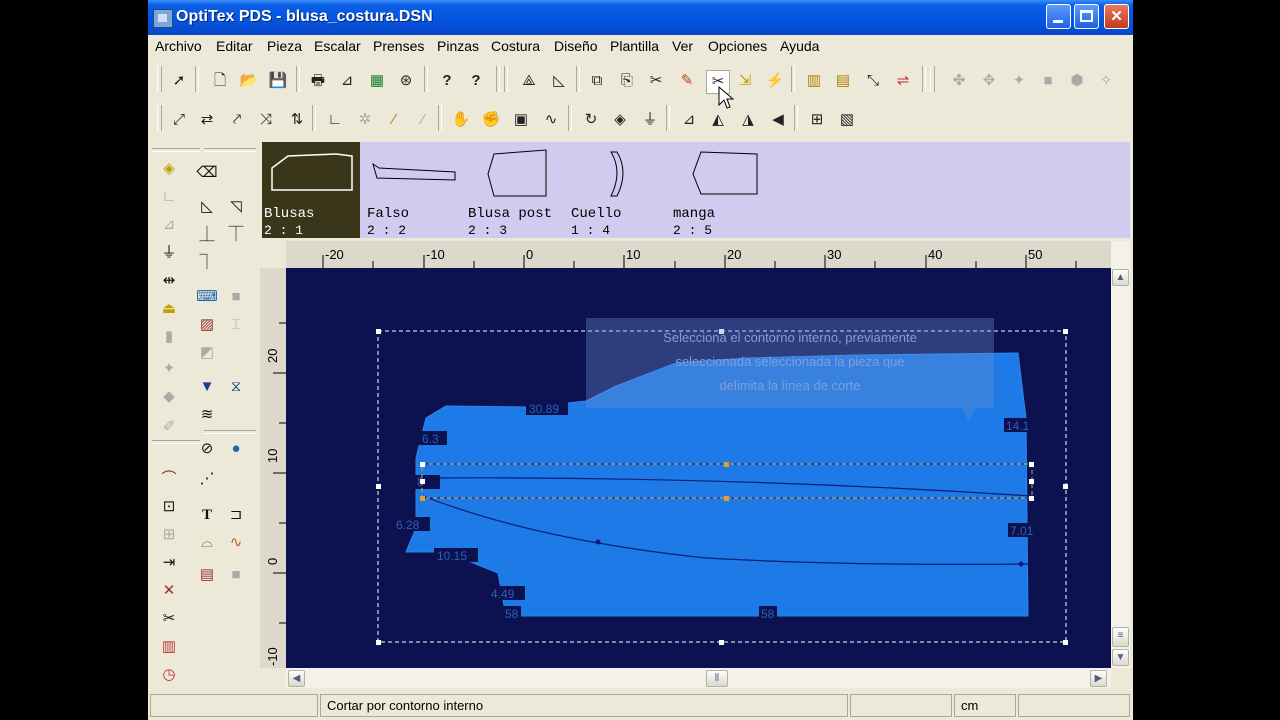 This screenshot has width=1280, height=720. Describe the element at coordinates (169, 675) in the screenshot. I see `clock-icon: ◷` at that location.